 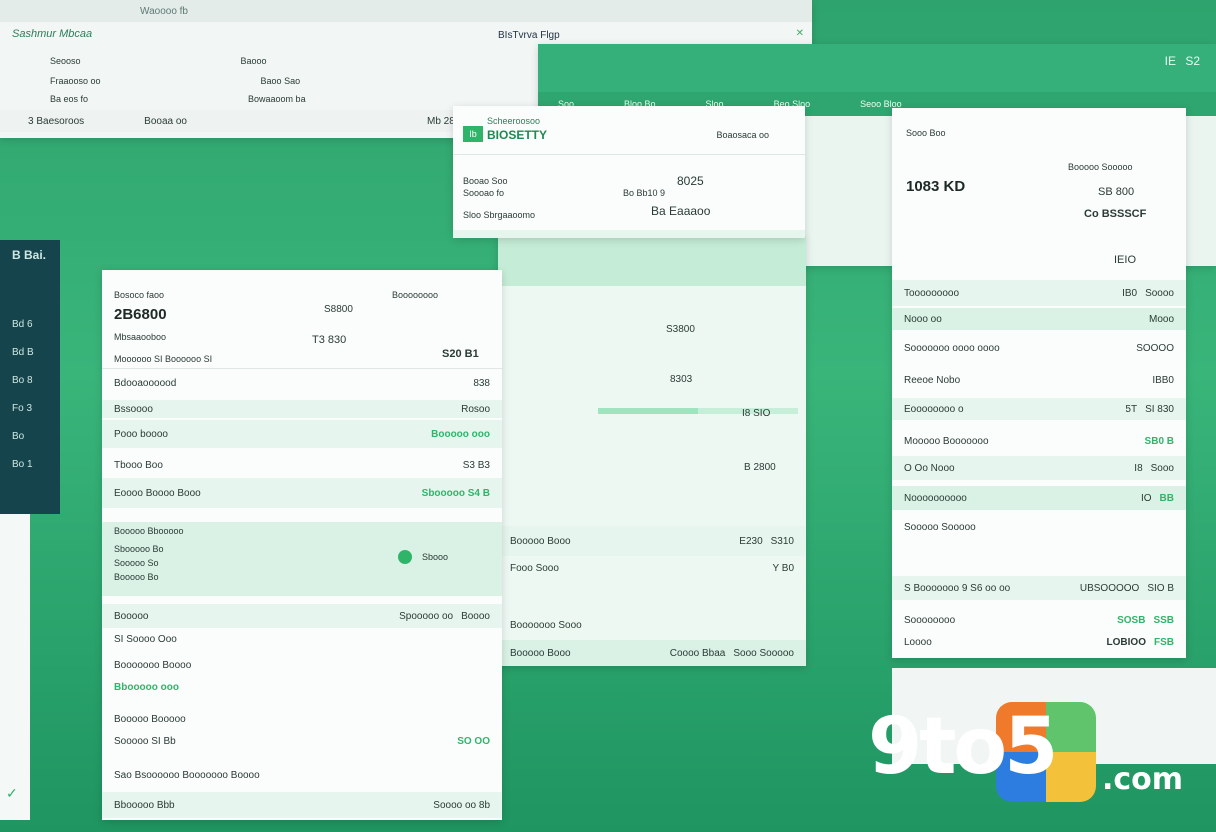 I want to click on card-center-subtitle: Scheeroosoo, so click(x=514, y=121).